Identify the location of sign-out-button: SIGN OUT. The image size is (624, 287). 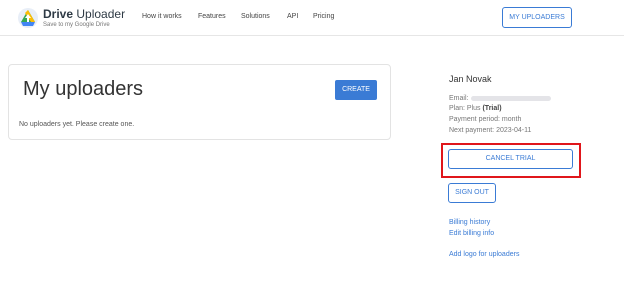
(472, 193).